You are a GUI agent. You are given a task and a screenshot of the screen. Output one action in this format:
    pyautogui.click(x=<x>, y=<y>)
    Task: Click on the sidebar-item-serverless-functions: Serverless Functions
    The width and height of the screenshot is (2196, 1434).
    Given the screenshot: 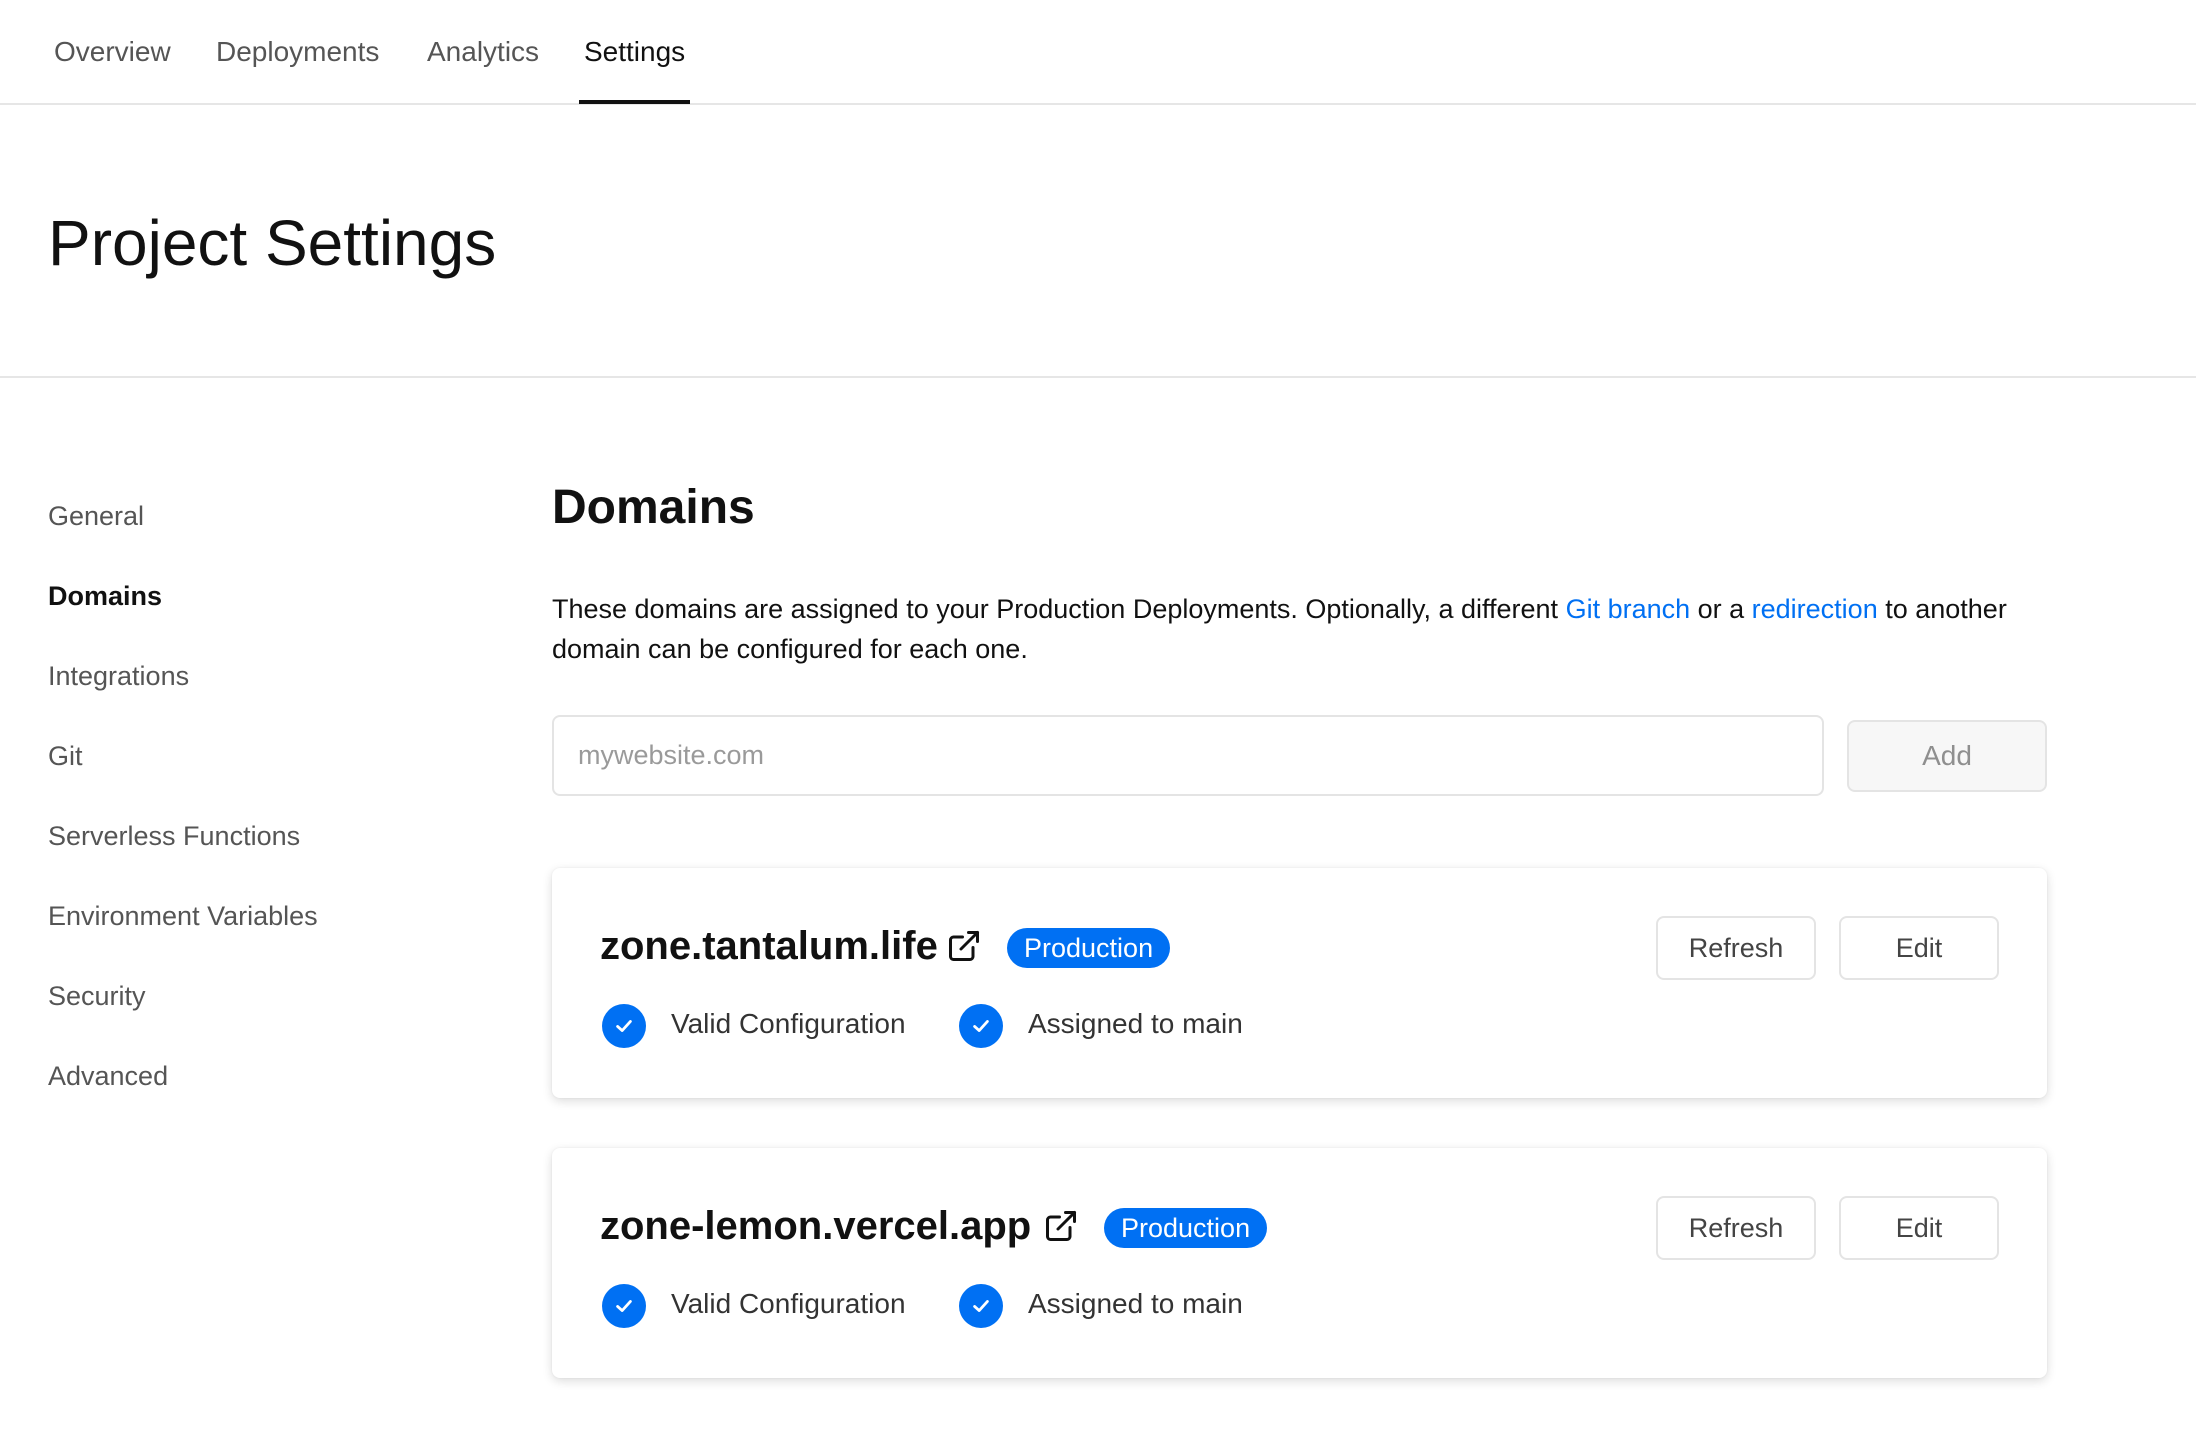 What is the action you would take?
    pyautogui.click(x=174, y=836)
    